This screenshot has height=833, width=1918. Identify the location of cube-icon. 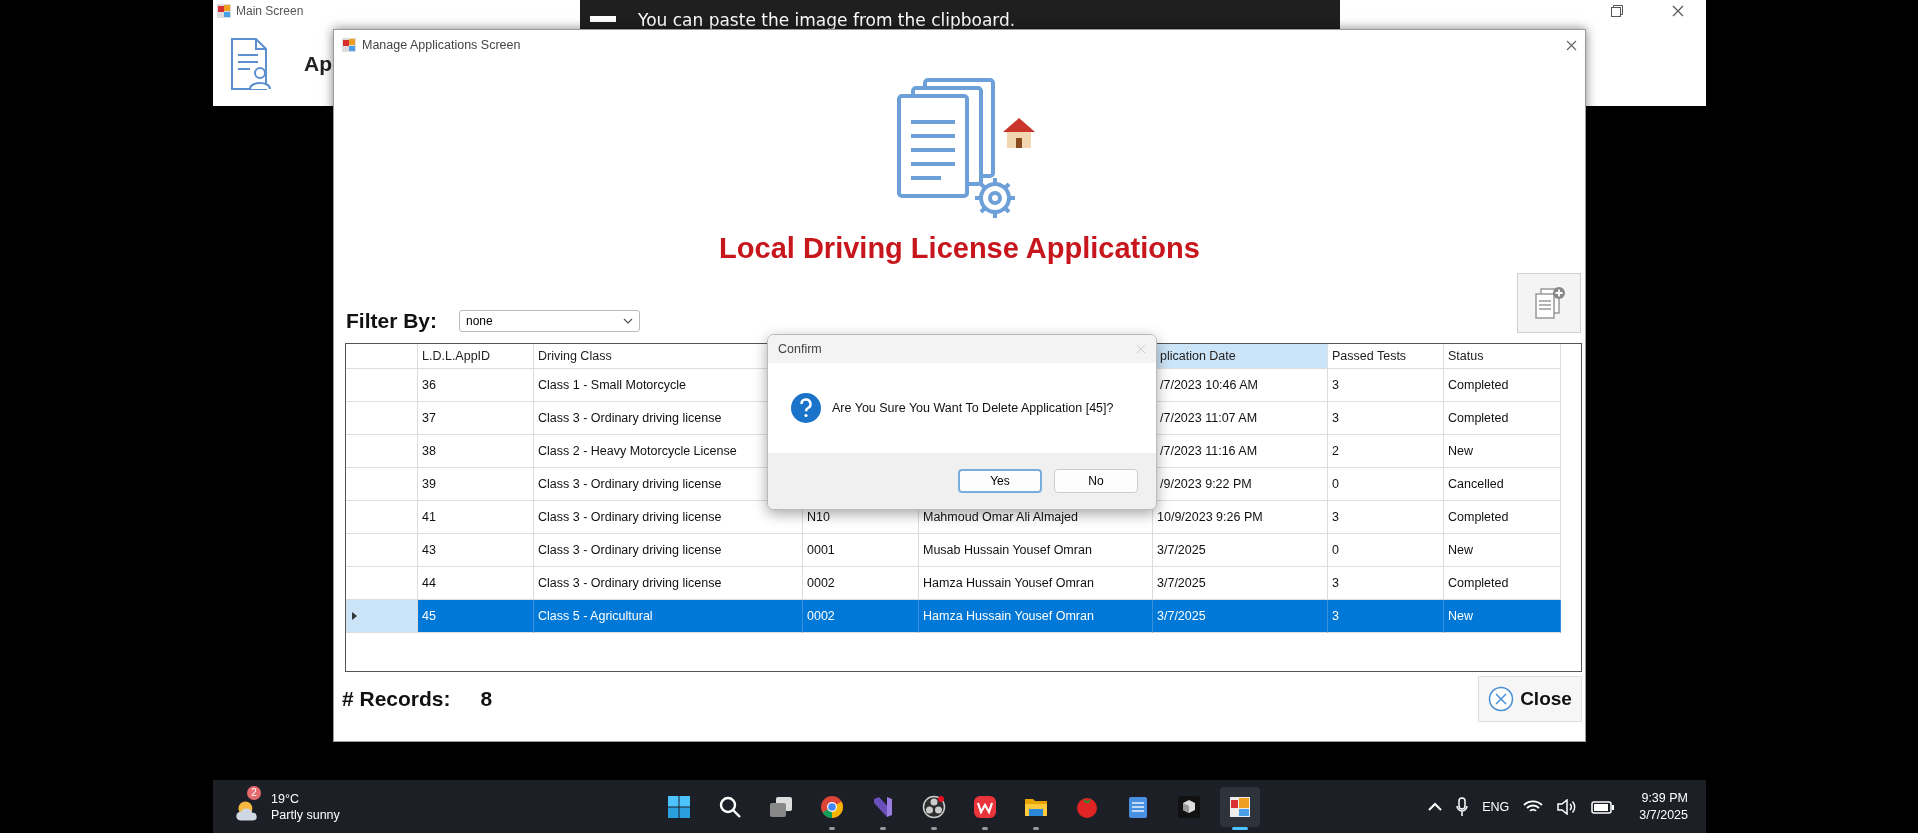
(1189, 806).